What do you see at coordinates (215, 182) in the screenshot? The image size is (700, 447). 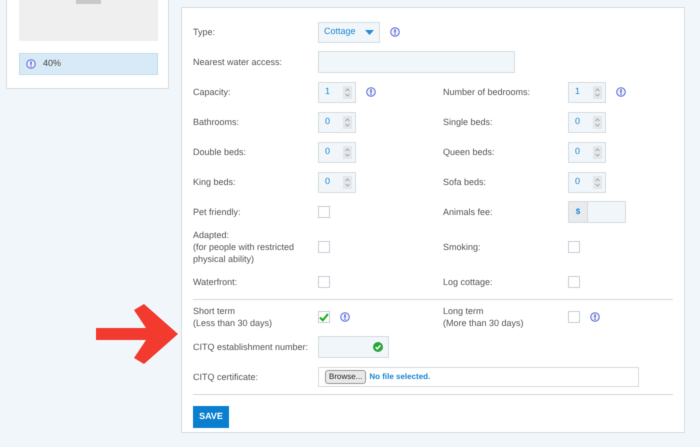 I see `field-label: King beds:` at bounding box center [215, 182].